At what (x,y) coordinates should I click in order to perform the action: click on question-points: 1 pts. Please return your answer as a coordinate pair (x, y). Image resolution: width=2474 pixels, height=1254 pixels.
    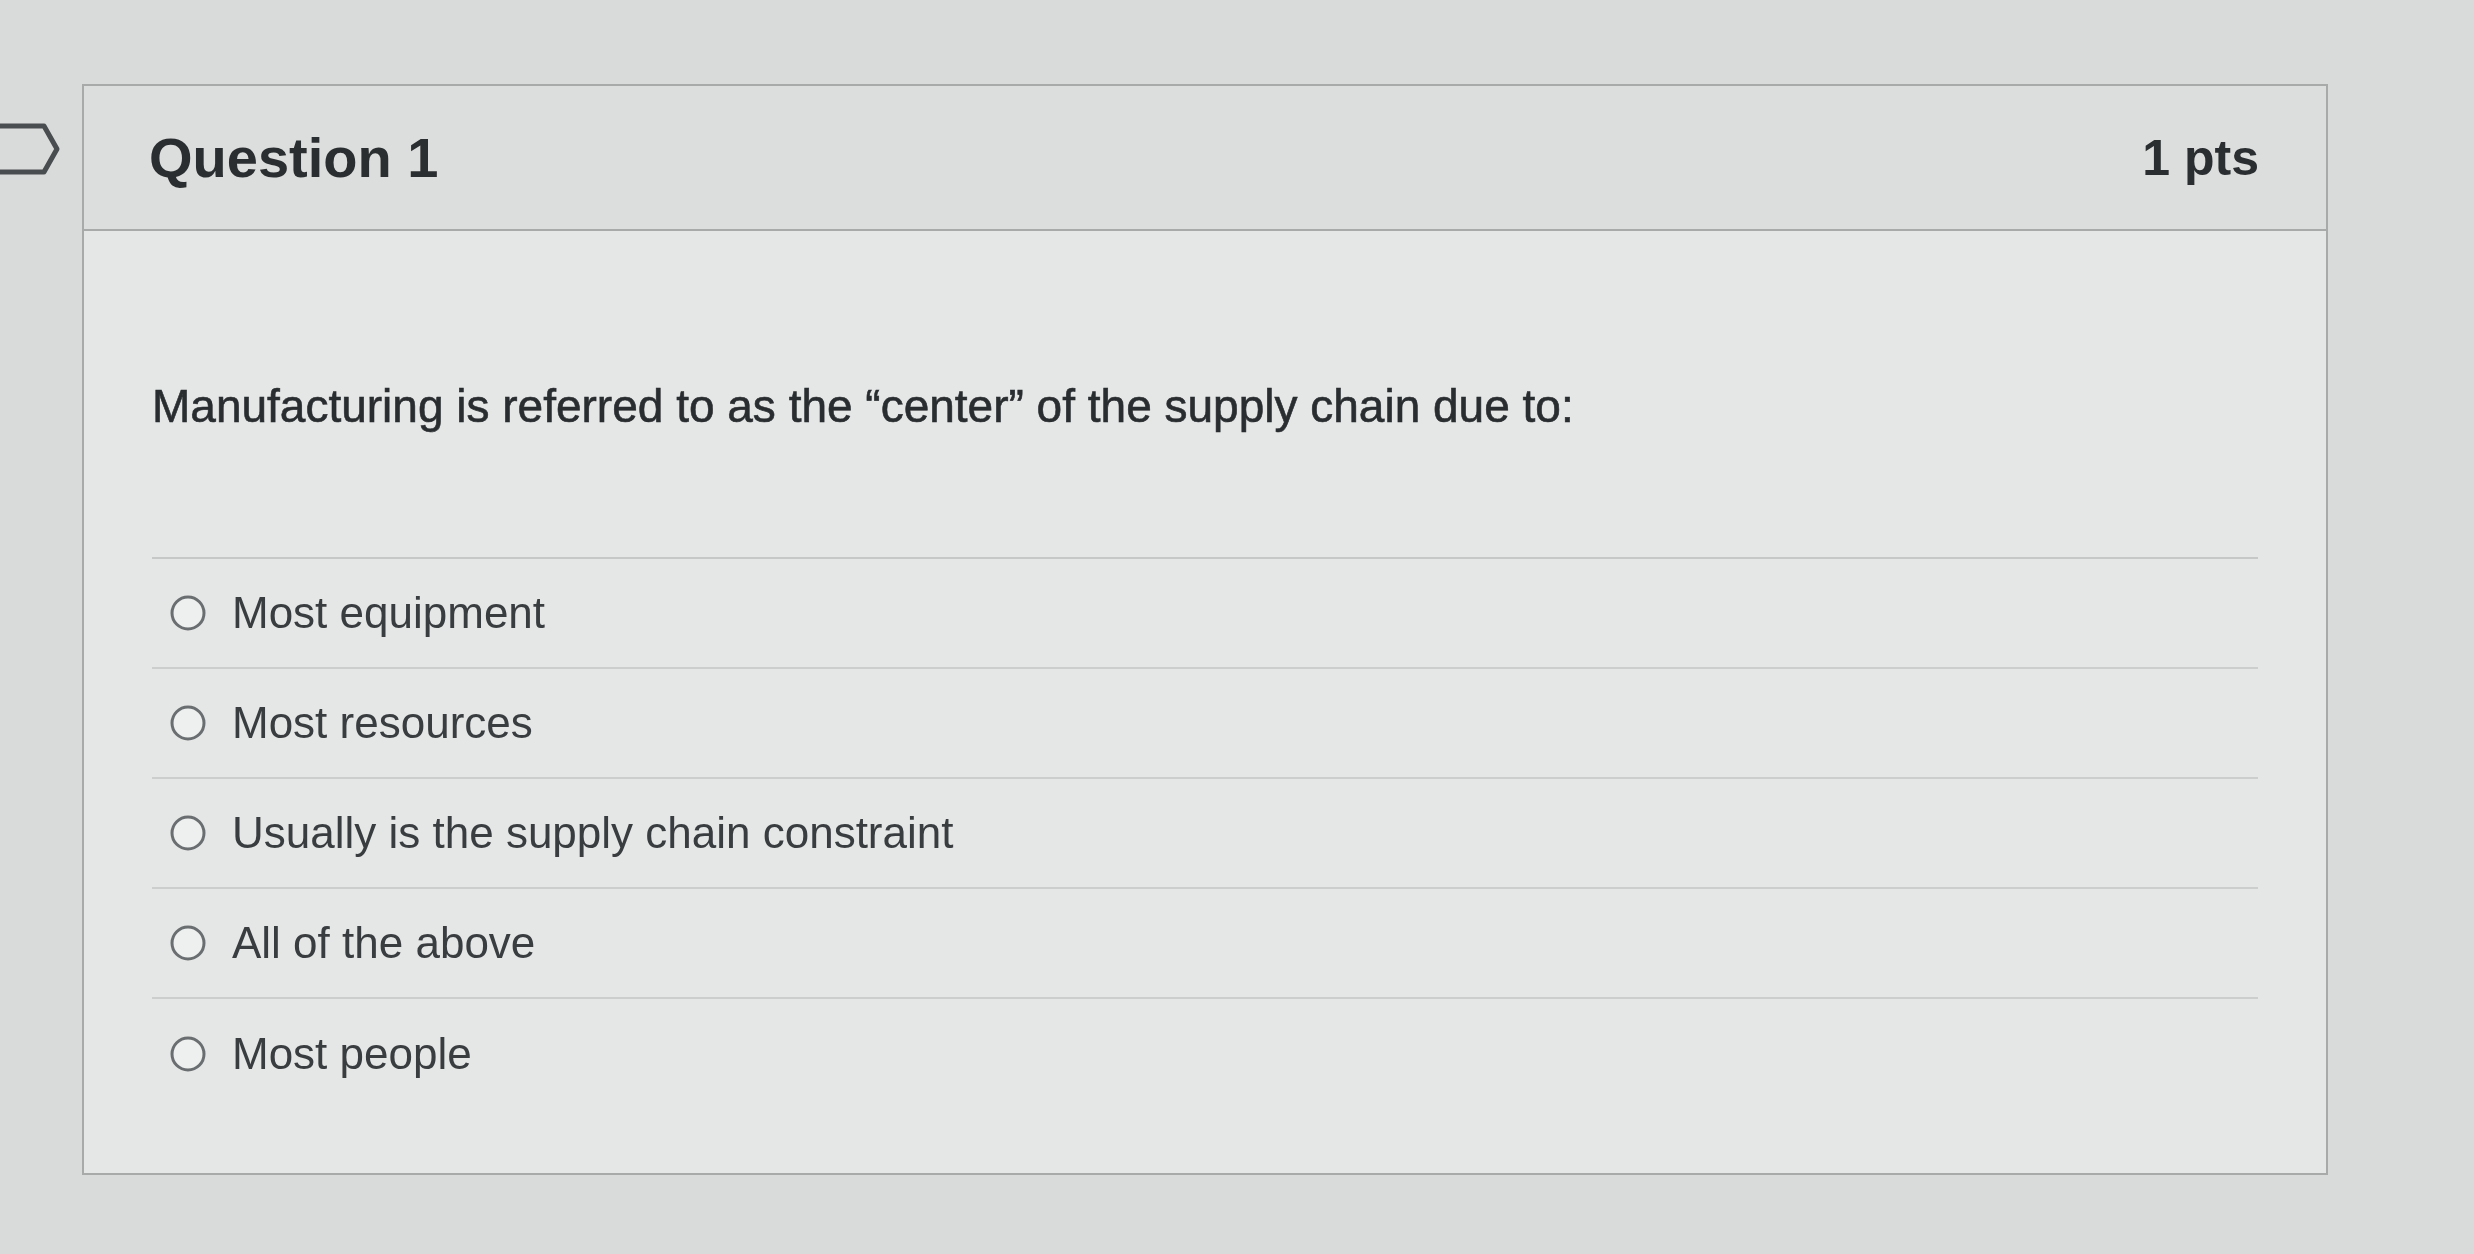
    Looking at the image, I should click on (2200, 157).